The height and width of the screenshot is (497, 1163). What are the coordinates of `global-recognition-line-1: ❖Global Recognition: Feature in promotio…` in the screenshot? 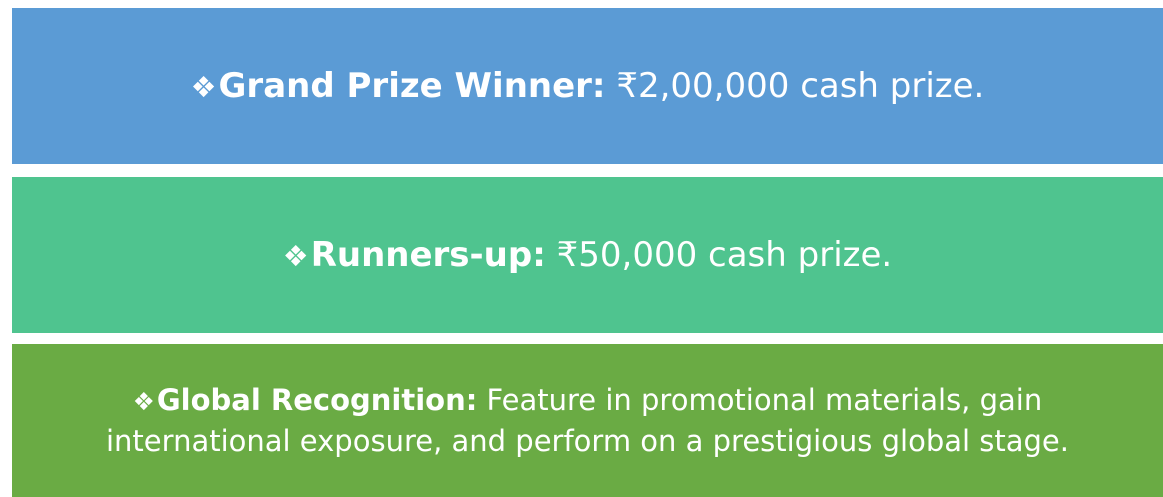 It's located at (587, 400).